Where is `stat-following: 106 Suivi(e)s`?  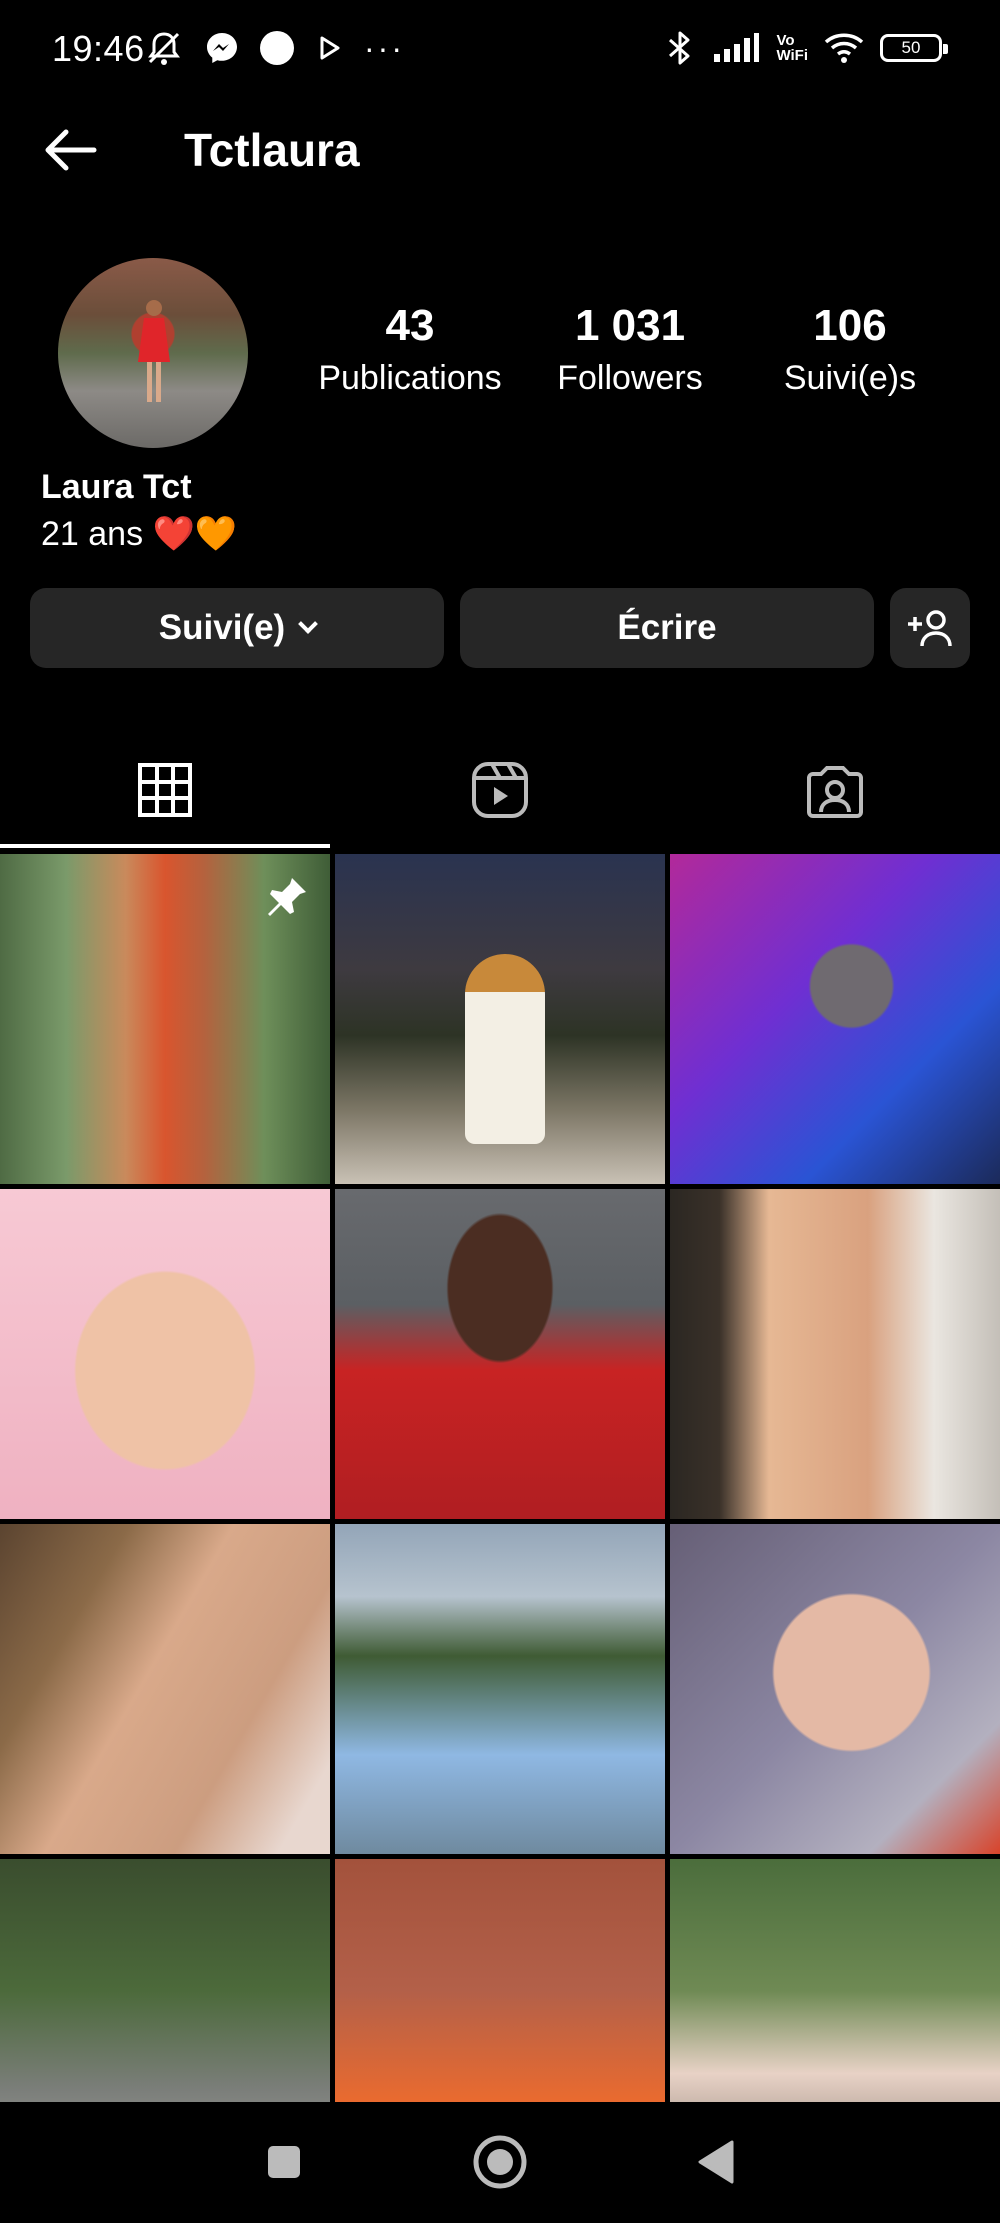 stat-following: 106 Suivi(e)s is located at coordinates (850, 350).